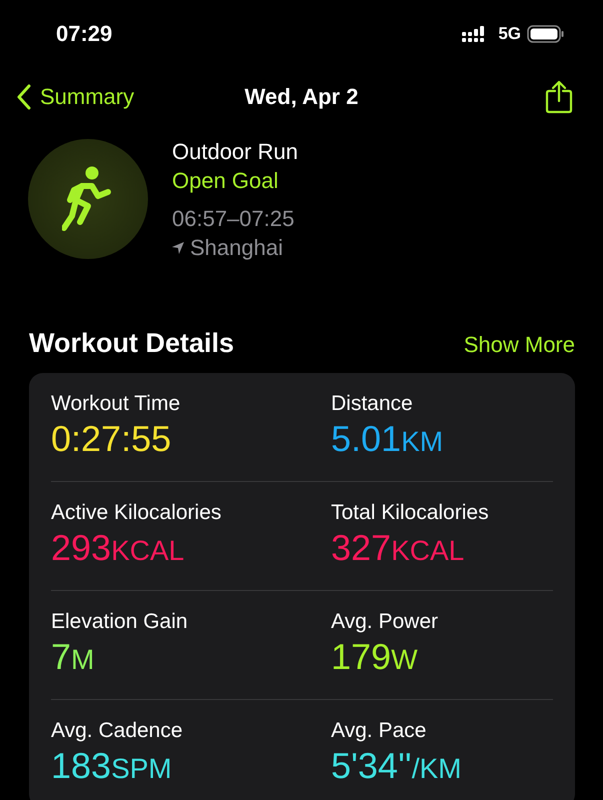  I want to click on nav-title: Wed, Apr 2, so click(301, 96).